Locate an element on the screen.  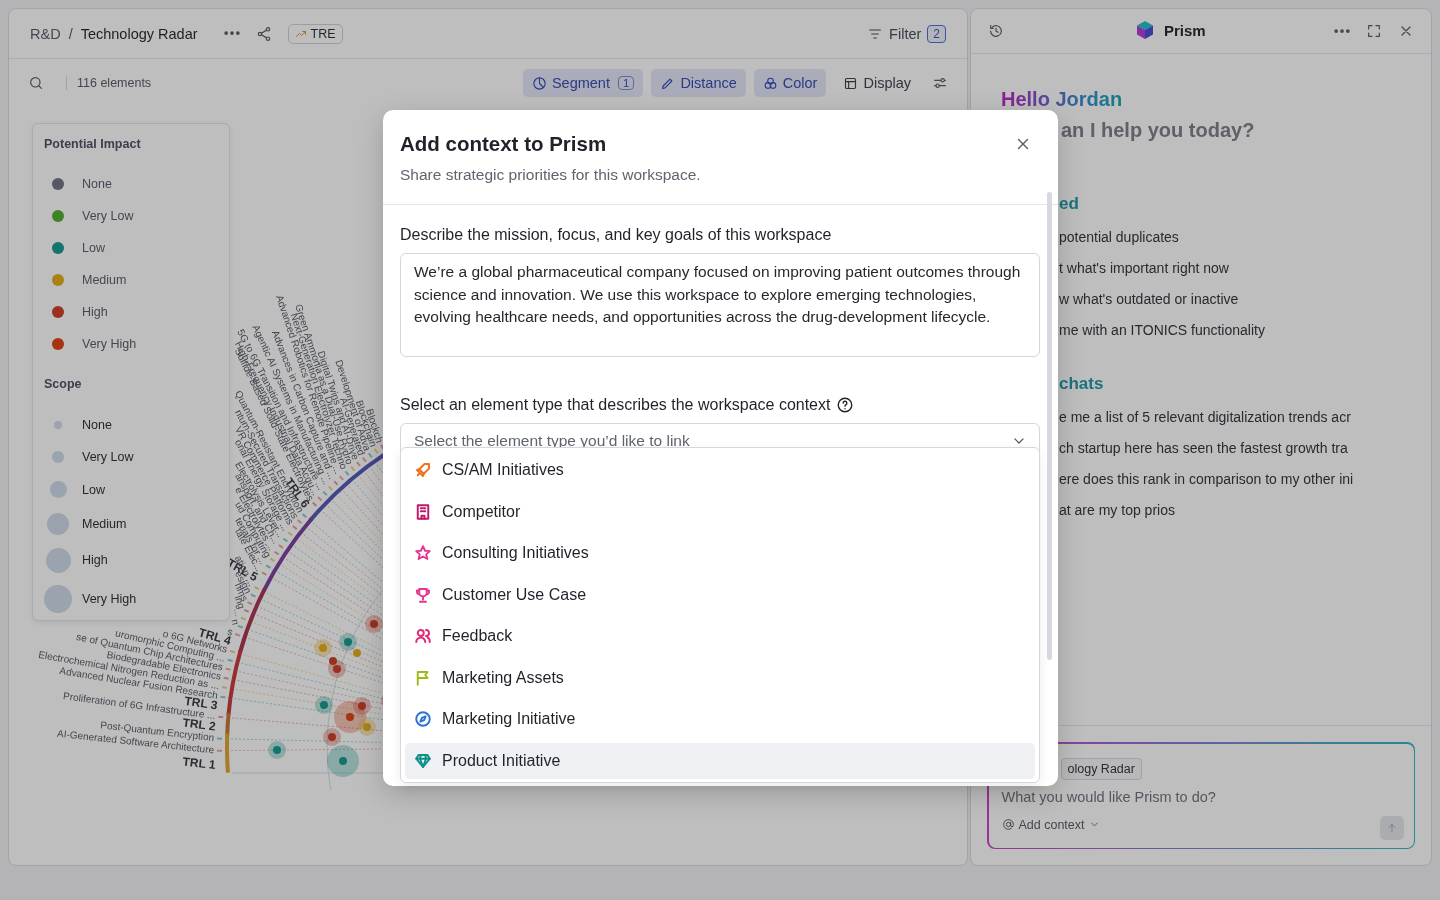
toolbar-button: Segment 1 is located at coordinates (583, 83).